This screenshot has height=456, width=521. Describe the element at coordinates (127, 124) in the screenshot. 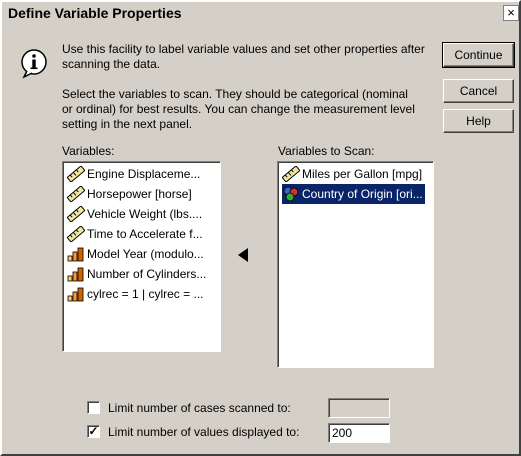

I see `select-text-line-3: setting in the next panel.` at that location.